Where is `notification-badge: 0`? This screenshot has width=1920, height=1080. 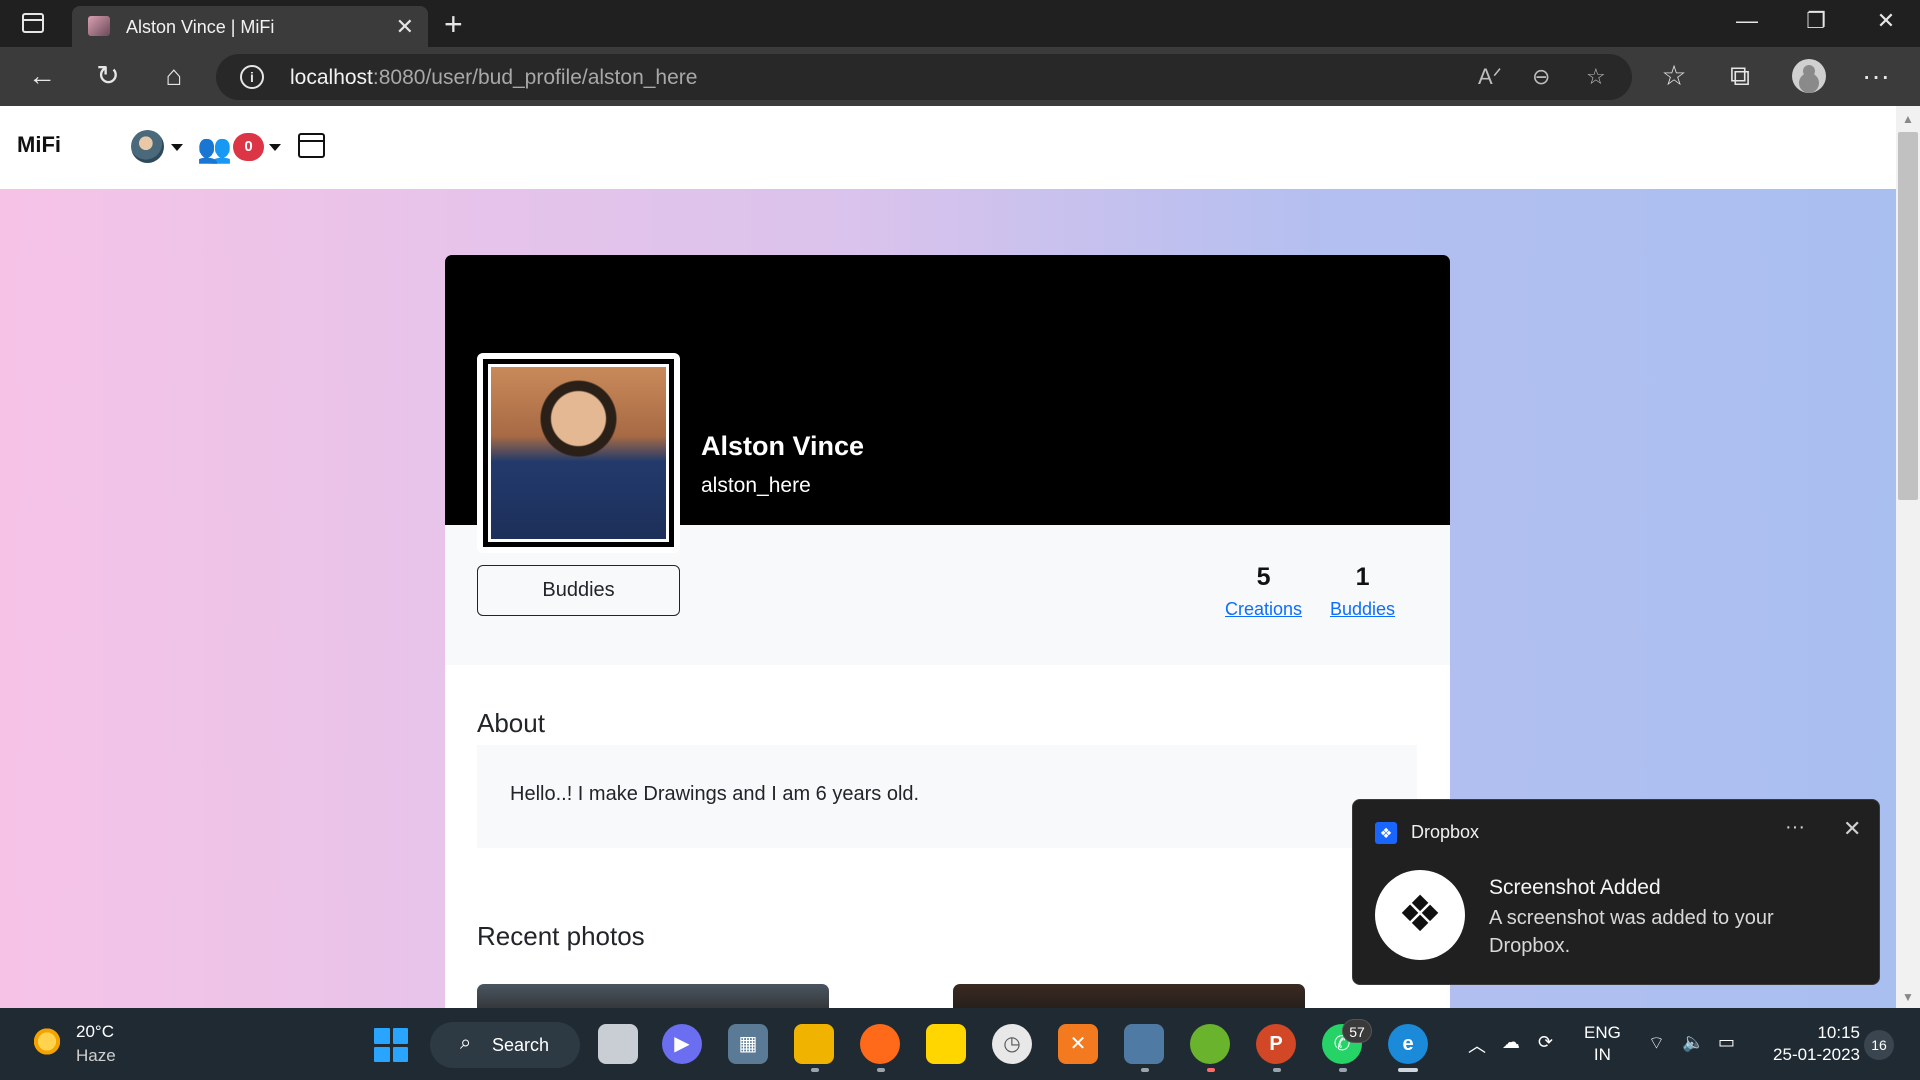 notification-badge: 0 is located at coordinates (248, 147).